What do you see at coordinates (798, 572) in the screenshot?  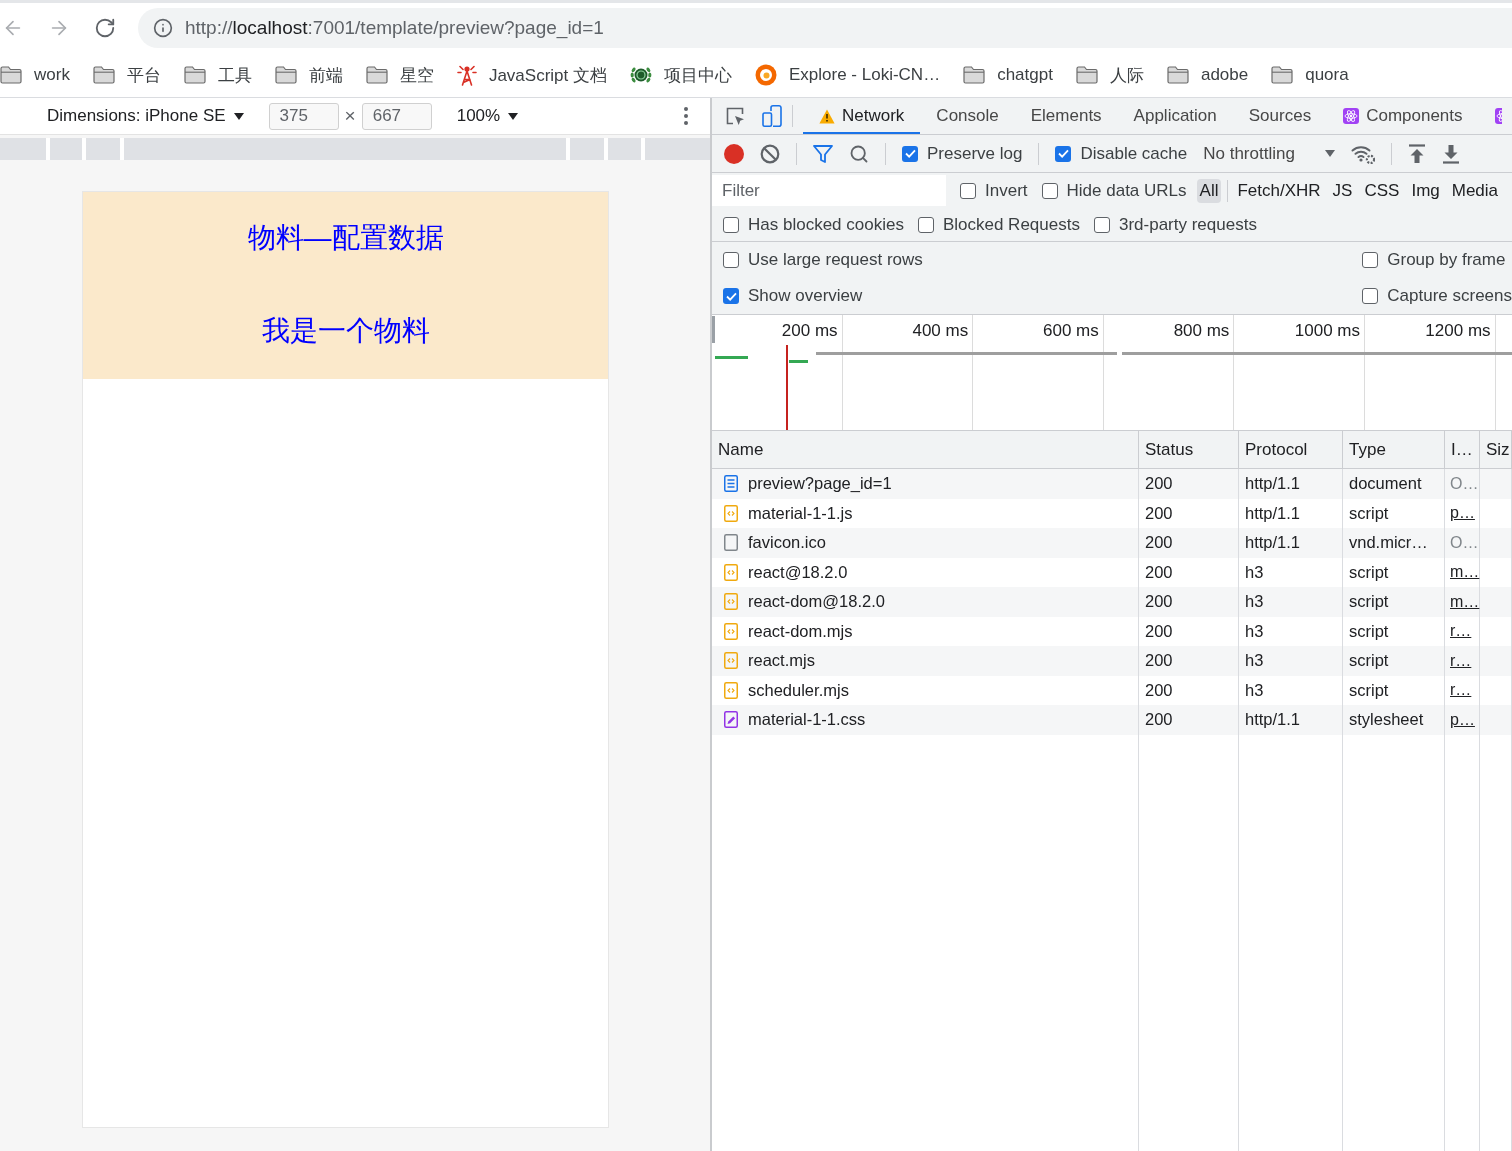 I see `request-name: react@18.2.0` at bounding box center [798, 572].